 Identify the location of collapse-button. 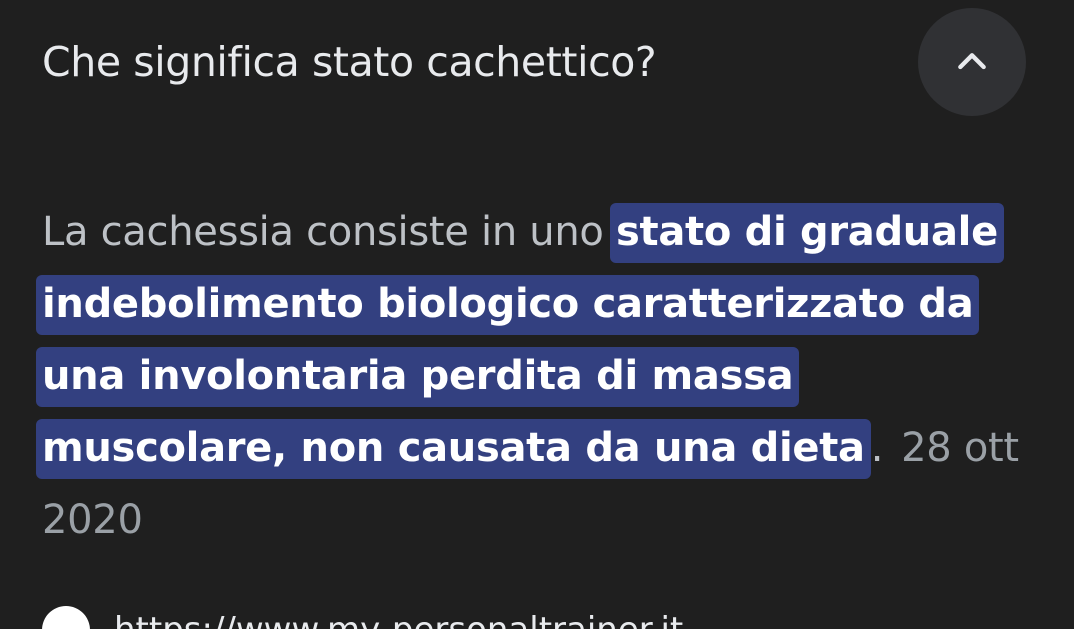
(972, 62).